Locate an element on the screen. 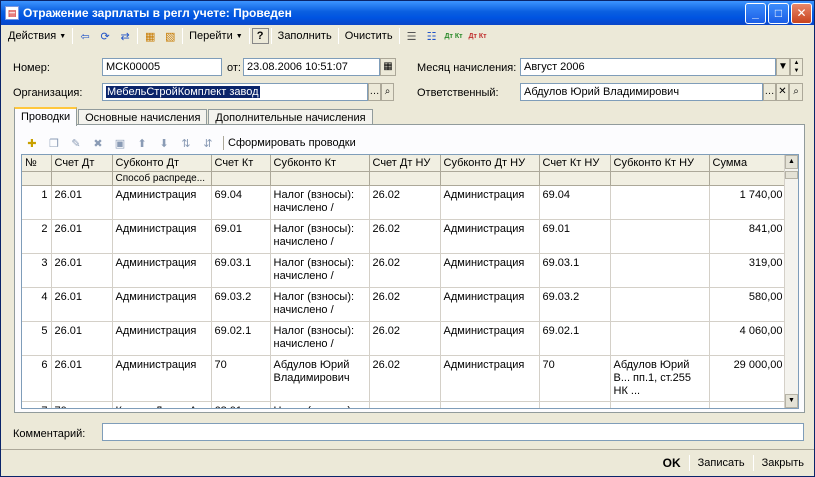 Image resolution: width=815 pixels, height=477 pixels. back-arrow-icon: ⇦ is located at coordinates (85, 36).